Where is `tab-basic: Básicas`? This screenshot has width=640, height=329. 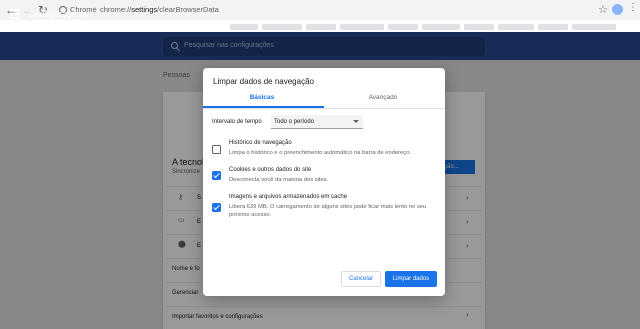
tab-basic: Básicas is located at coordinates (262, 100).